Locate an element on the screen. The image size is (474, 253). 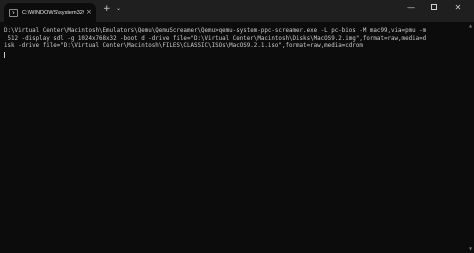
maximize-icon is located at coordinates (434, 7).